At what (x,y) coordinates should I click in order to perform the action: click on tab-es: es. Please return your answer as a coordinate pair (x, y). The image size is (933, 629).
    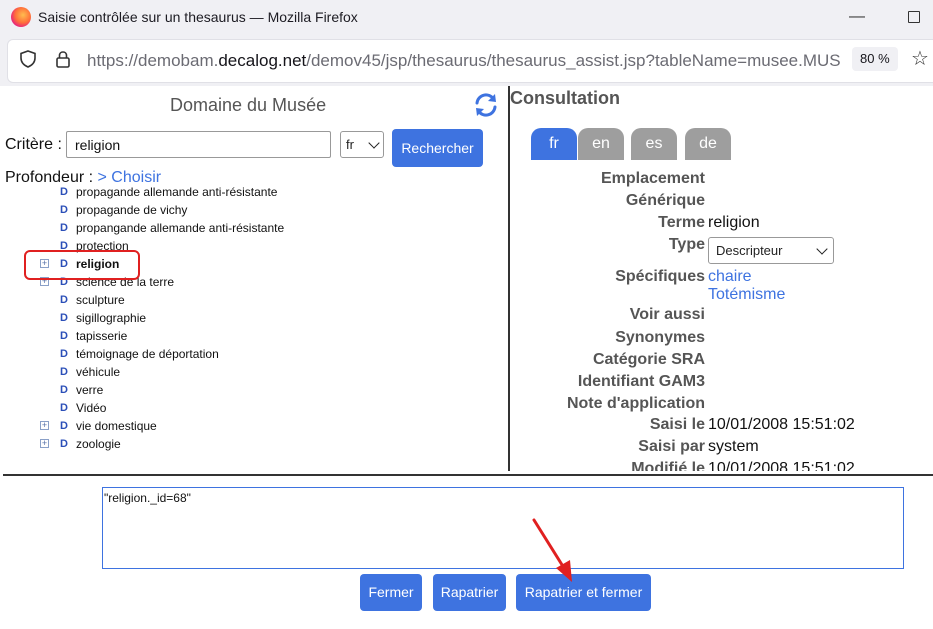
    Looking at the image, I should click on (654, 144).